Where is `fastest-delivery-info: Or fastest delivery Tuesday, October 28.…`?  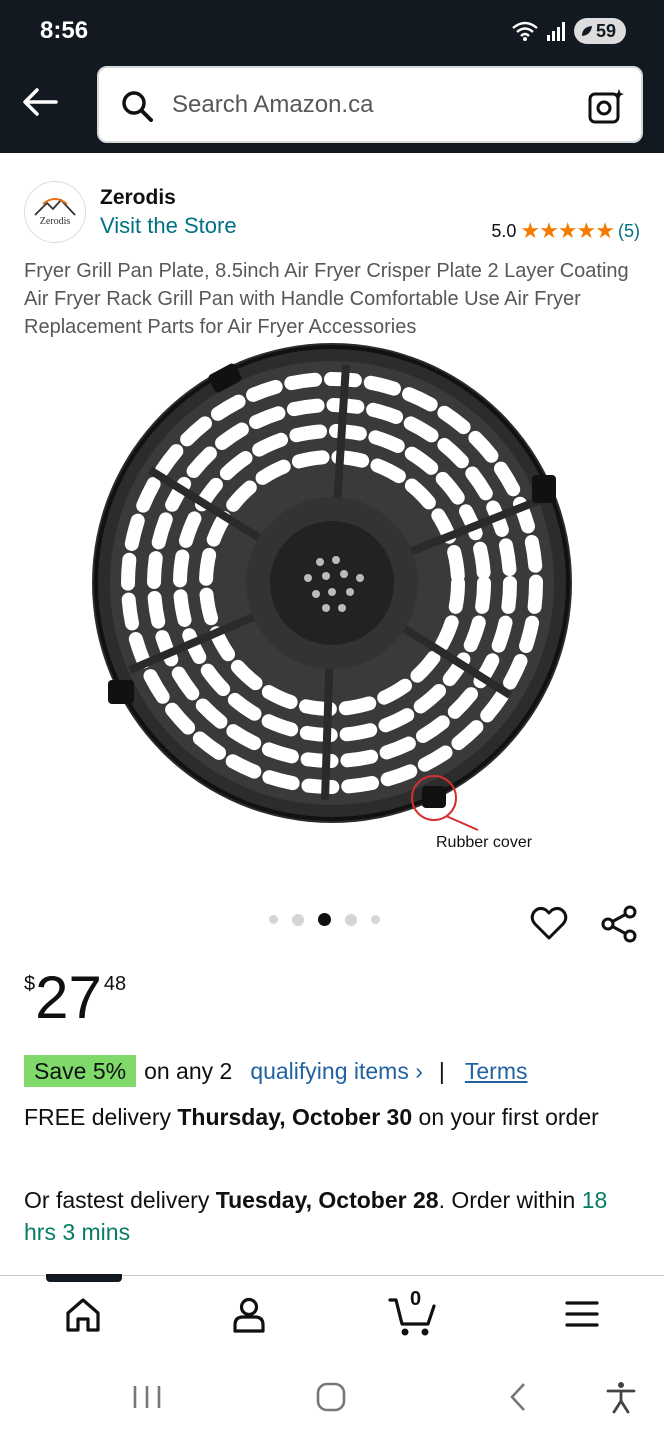 fastest-delivery-info: Or fastest delivery Tuesday, October 28.… is located at coordinates (334, 1216).